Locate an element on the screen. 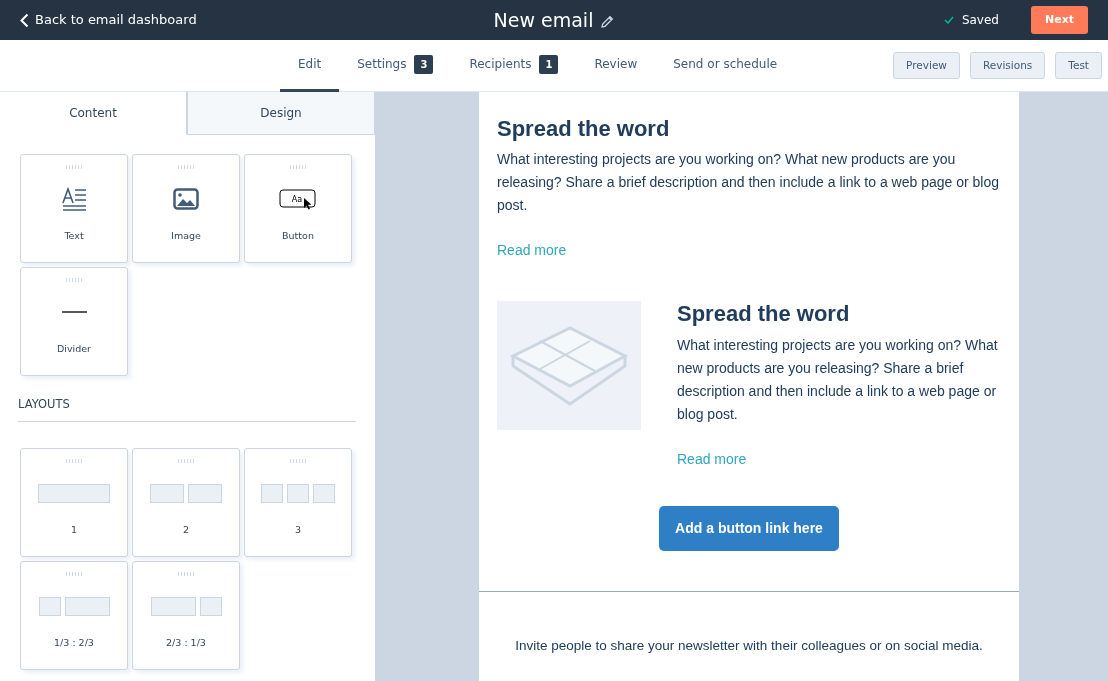 This screenshot has width=1108, height=681. nav-tab: Recipients 1 is located at coordinates (514, 65).